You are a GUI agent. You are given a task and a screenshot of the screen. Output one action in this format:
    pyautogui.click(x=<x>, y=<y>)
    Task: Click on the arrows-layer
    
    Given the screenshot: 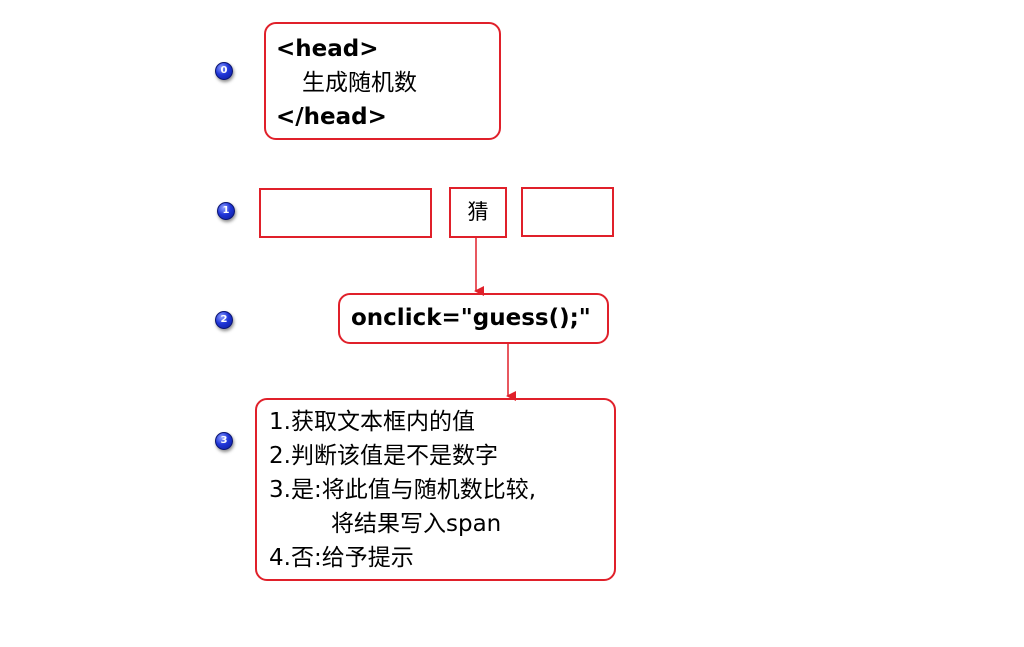 What is the action you would take?
    pyautogui.click(x=495, y=319)
    